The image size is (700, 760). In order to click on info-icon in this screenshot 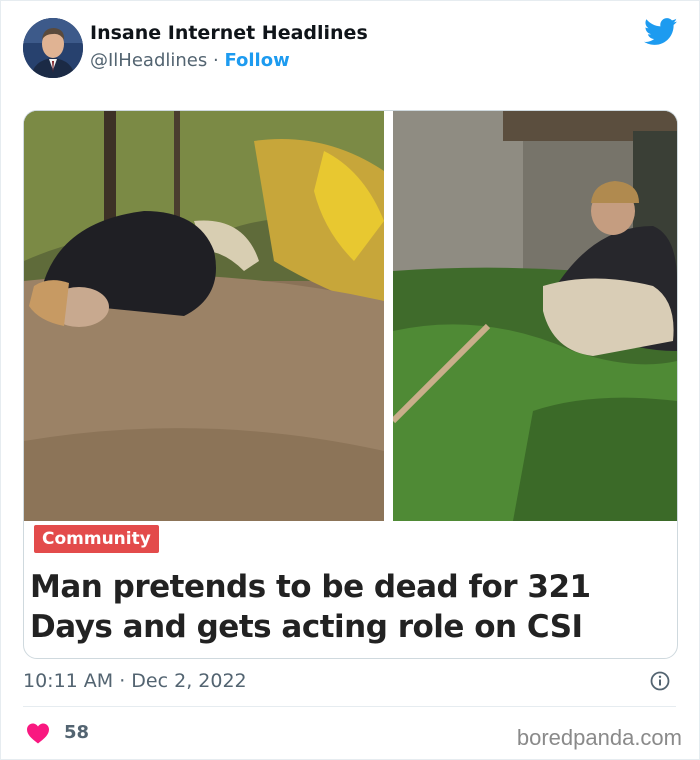, I will do `click(660, 681)`.